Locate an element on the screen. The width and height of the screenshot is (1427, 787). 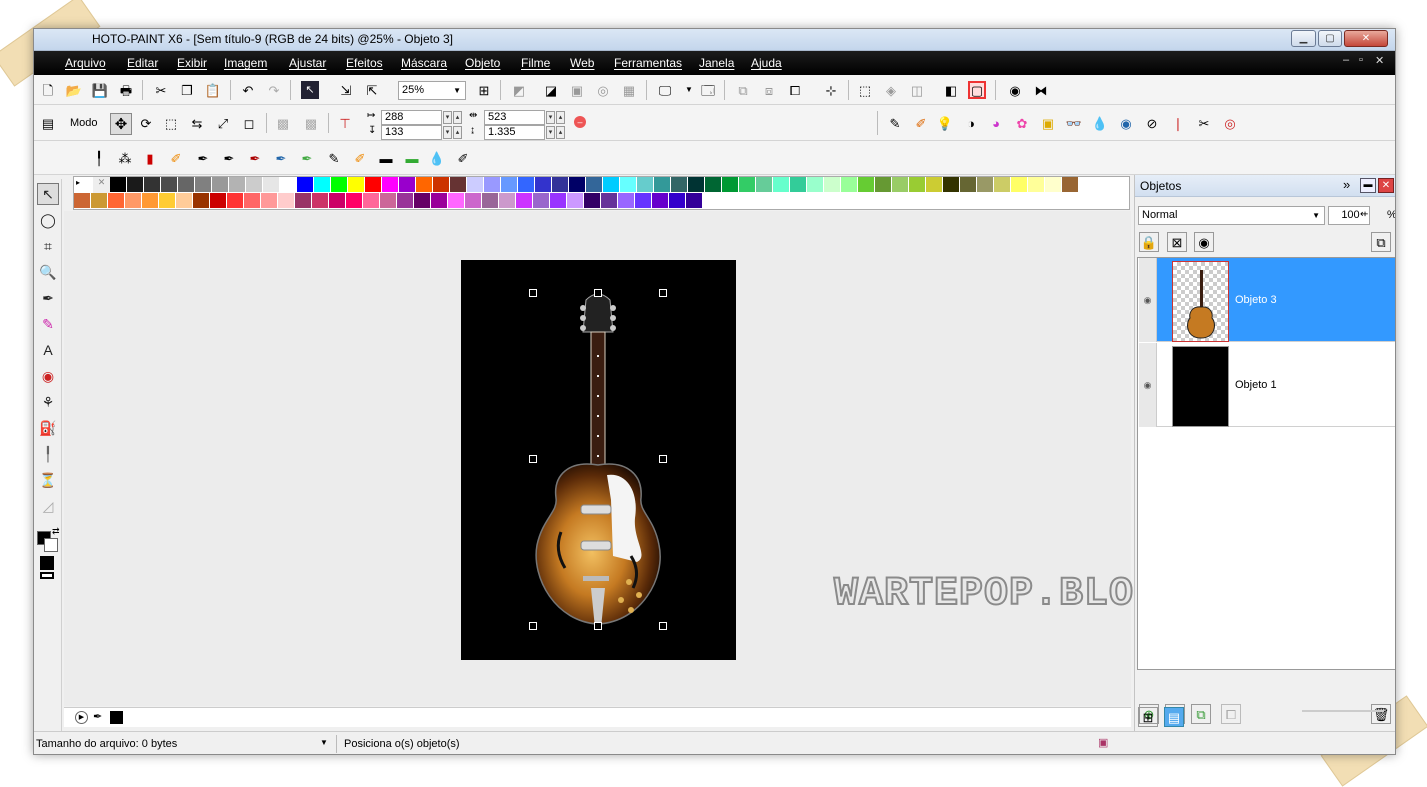
eraser-tool-icon: ✎ is located at coordinates (48, 324).